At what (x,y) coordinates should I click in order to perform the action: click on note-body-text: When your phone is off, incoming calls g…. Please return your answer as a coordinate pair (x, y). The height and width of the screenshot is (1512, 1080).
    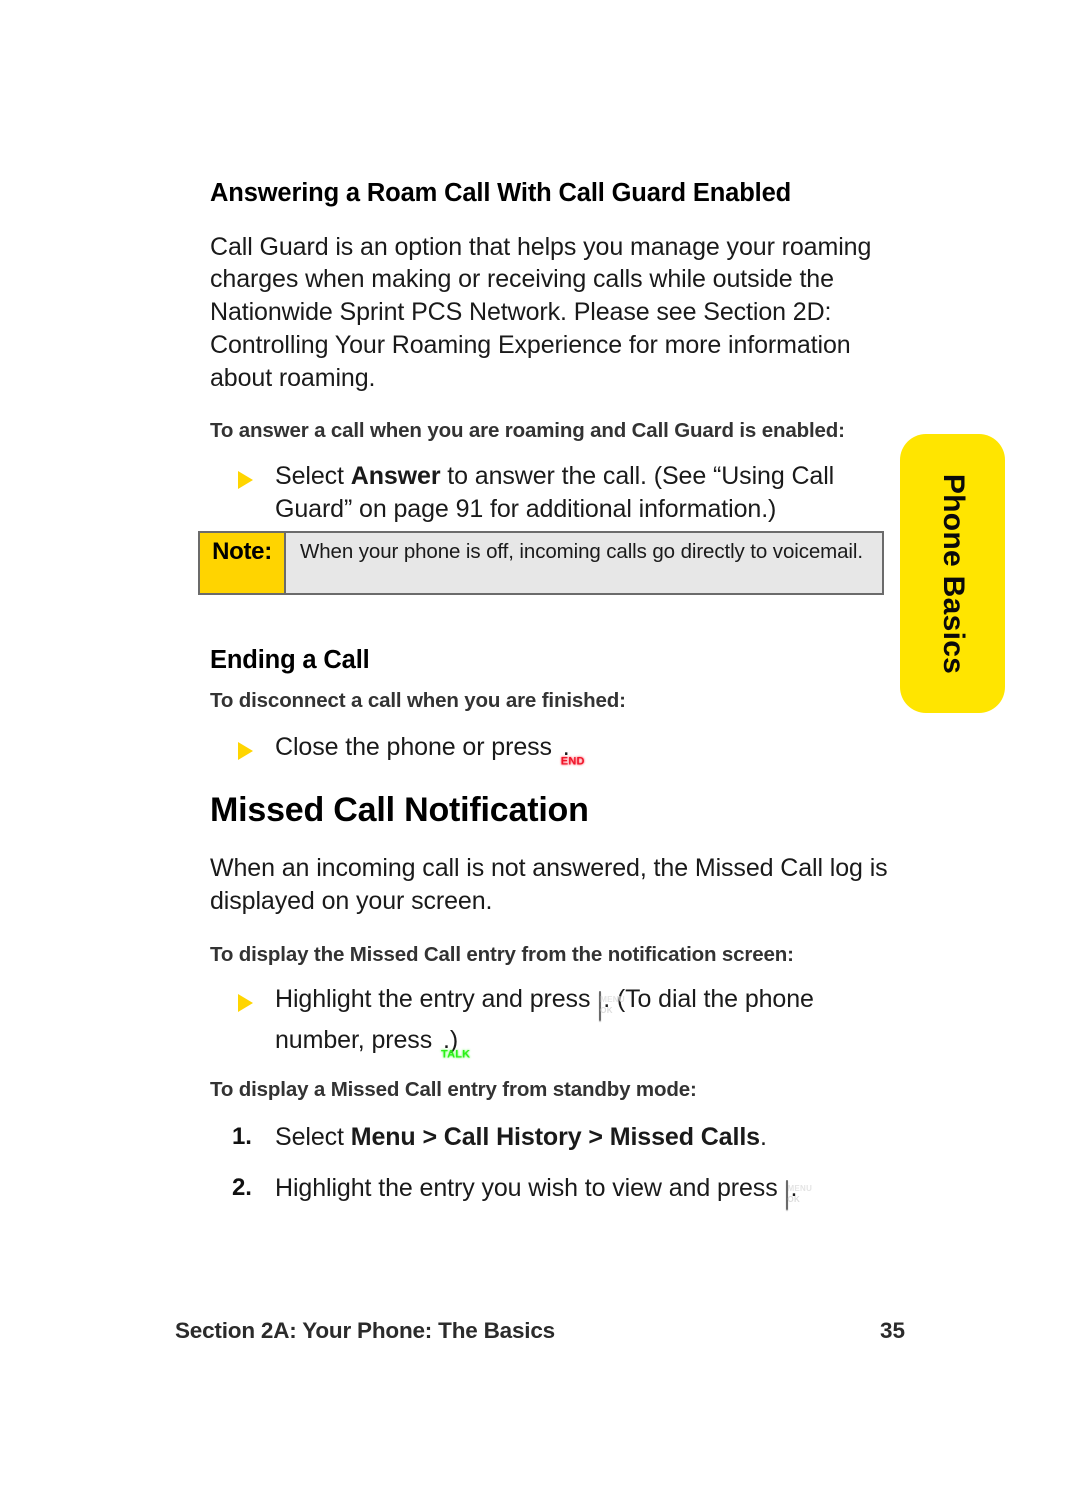
    Looking at the image, I should click on (581, 551).